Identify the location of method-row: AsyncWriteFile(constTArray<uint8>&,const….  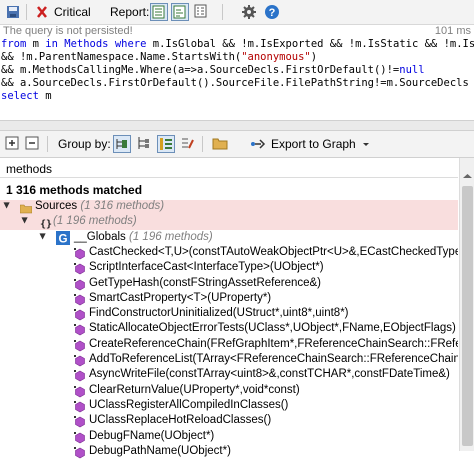
(229, 375).